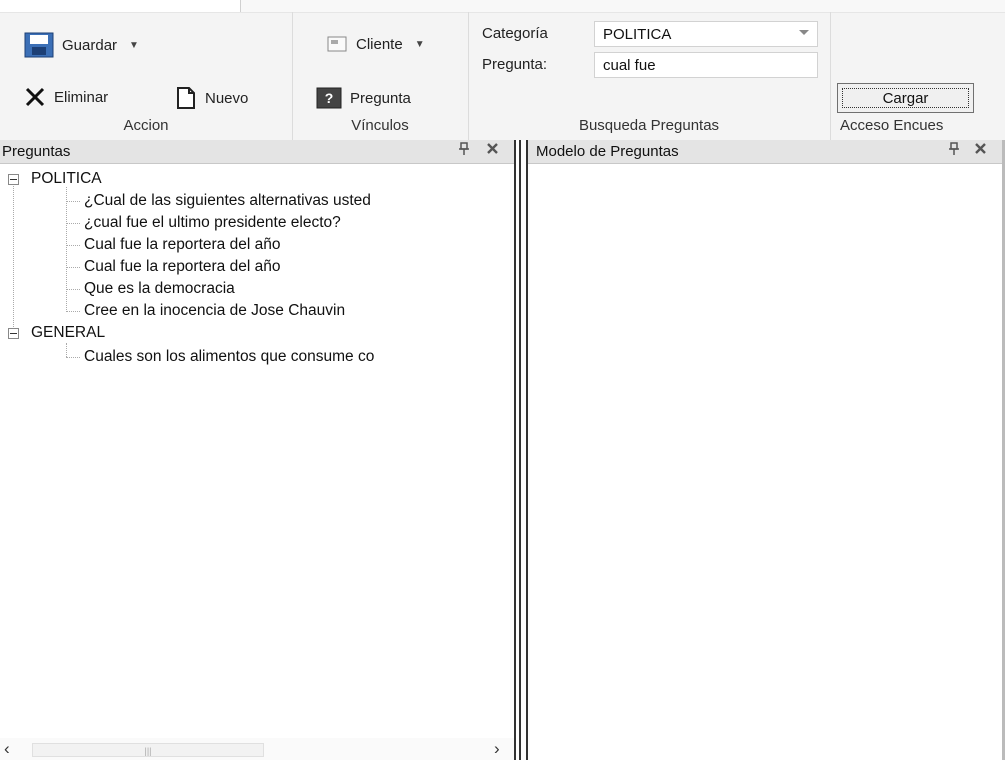 Image resolution: width=1005 pixels, height=760 pixels. What do you see at coordinates (90, 45) in the screenshot?
I see `save-label: Guardar` at bounding box center [90, 45].